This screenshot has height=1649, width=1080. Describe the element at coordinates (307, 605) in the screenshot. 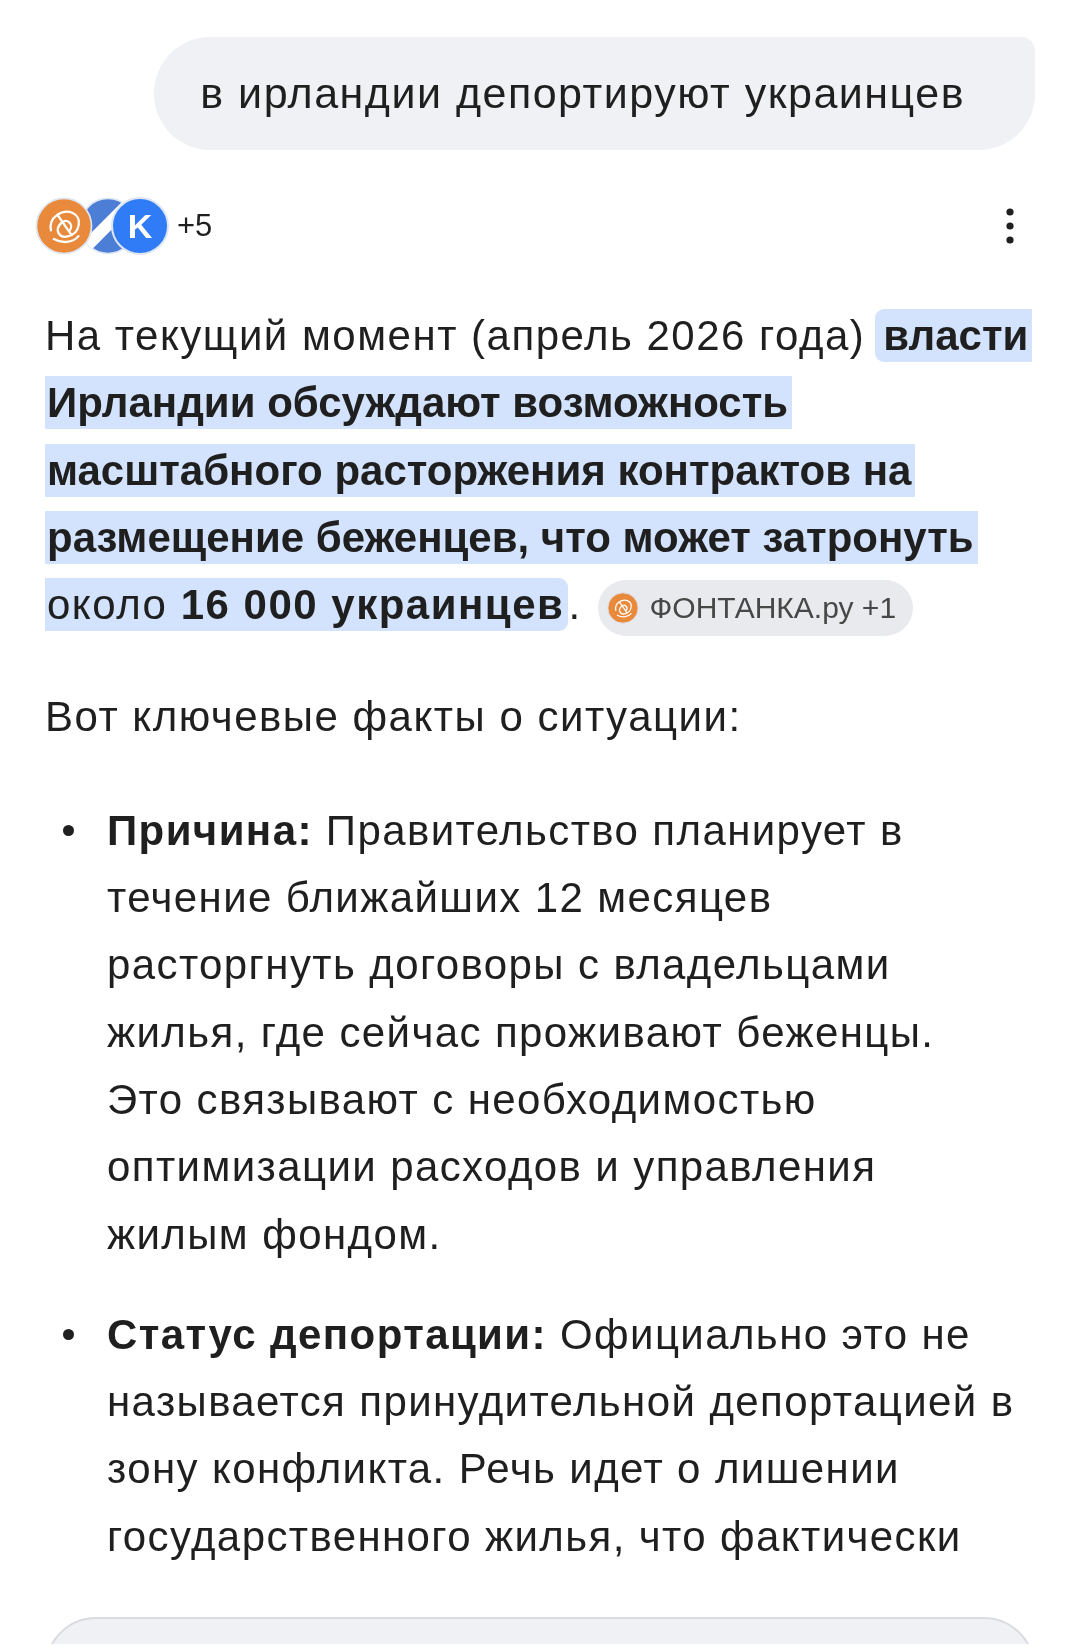

I see `highlighted-text: около 16 000 украинцев` at that location.